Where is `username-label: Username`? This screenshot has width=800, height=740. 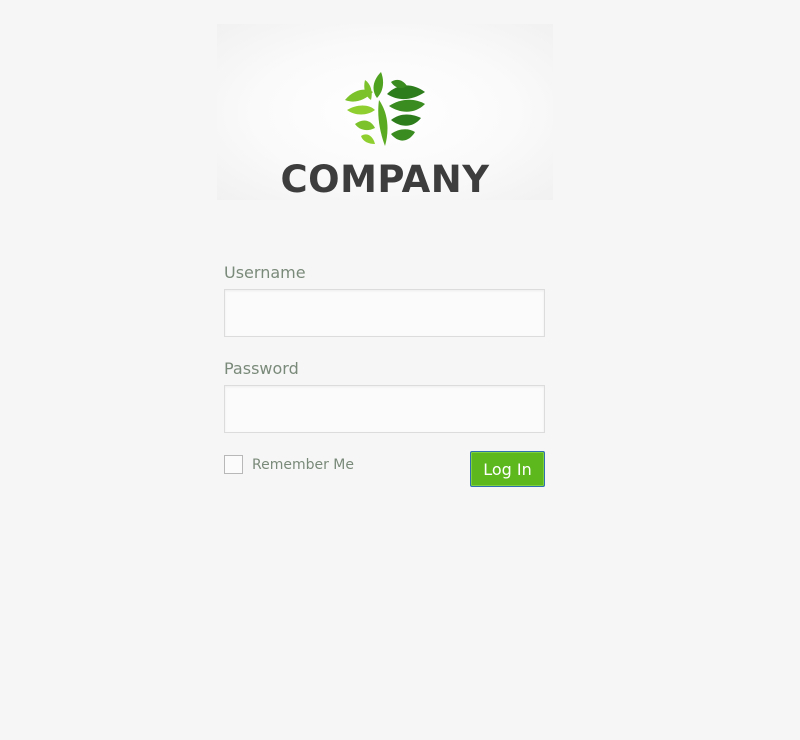
username-label: Username is located at coordinates (265, 272).